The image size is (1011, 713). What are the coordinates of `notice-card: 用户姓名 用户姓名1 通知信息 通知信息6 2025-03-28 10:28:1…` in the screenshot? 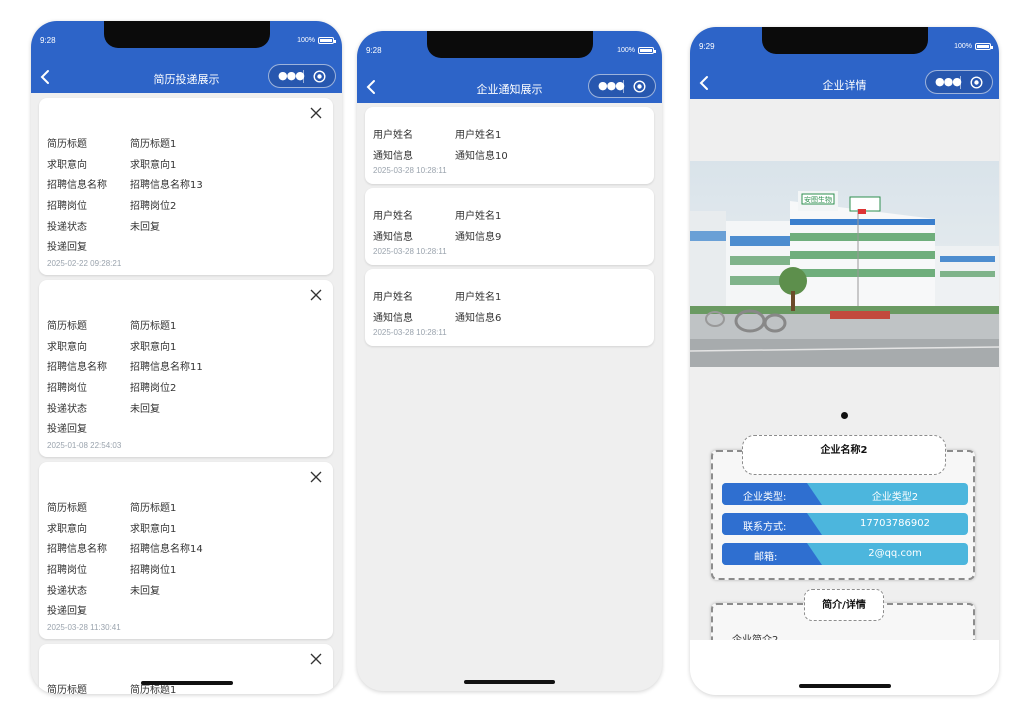 It's located at (509, 307).